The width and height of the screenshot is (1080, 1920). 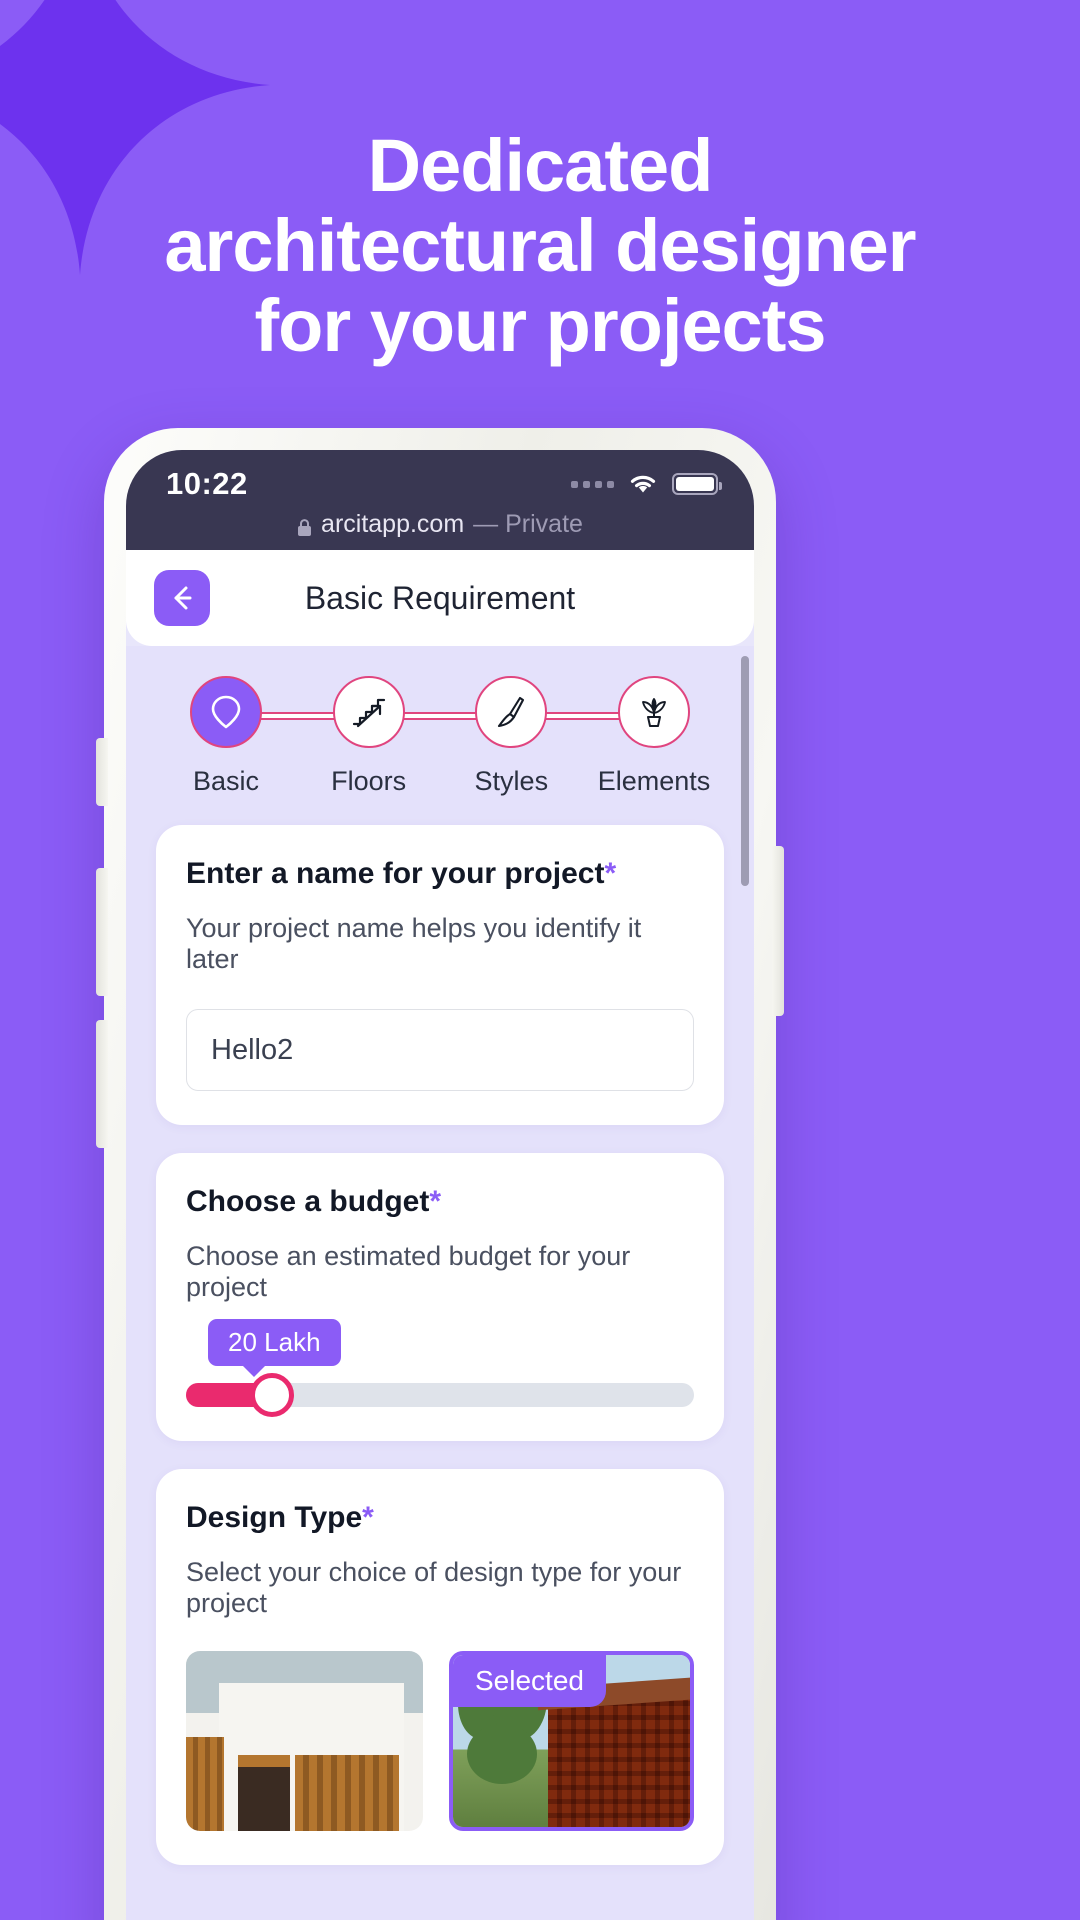 I want to click on step-label-elements: Elements, so click(x=654, y=781).